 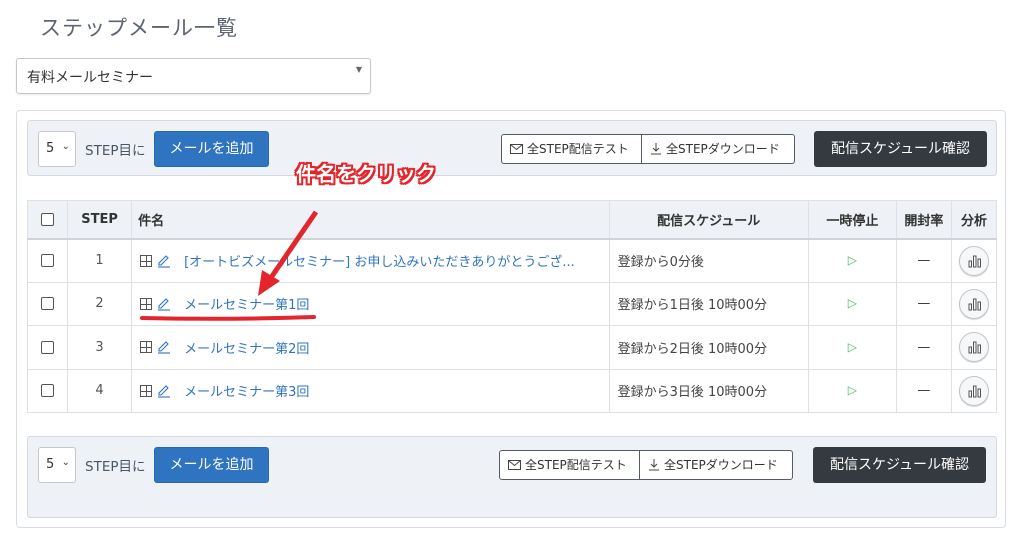 I want to click on subject-link: メールセミナー第2回, so click(x=246, y=347).